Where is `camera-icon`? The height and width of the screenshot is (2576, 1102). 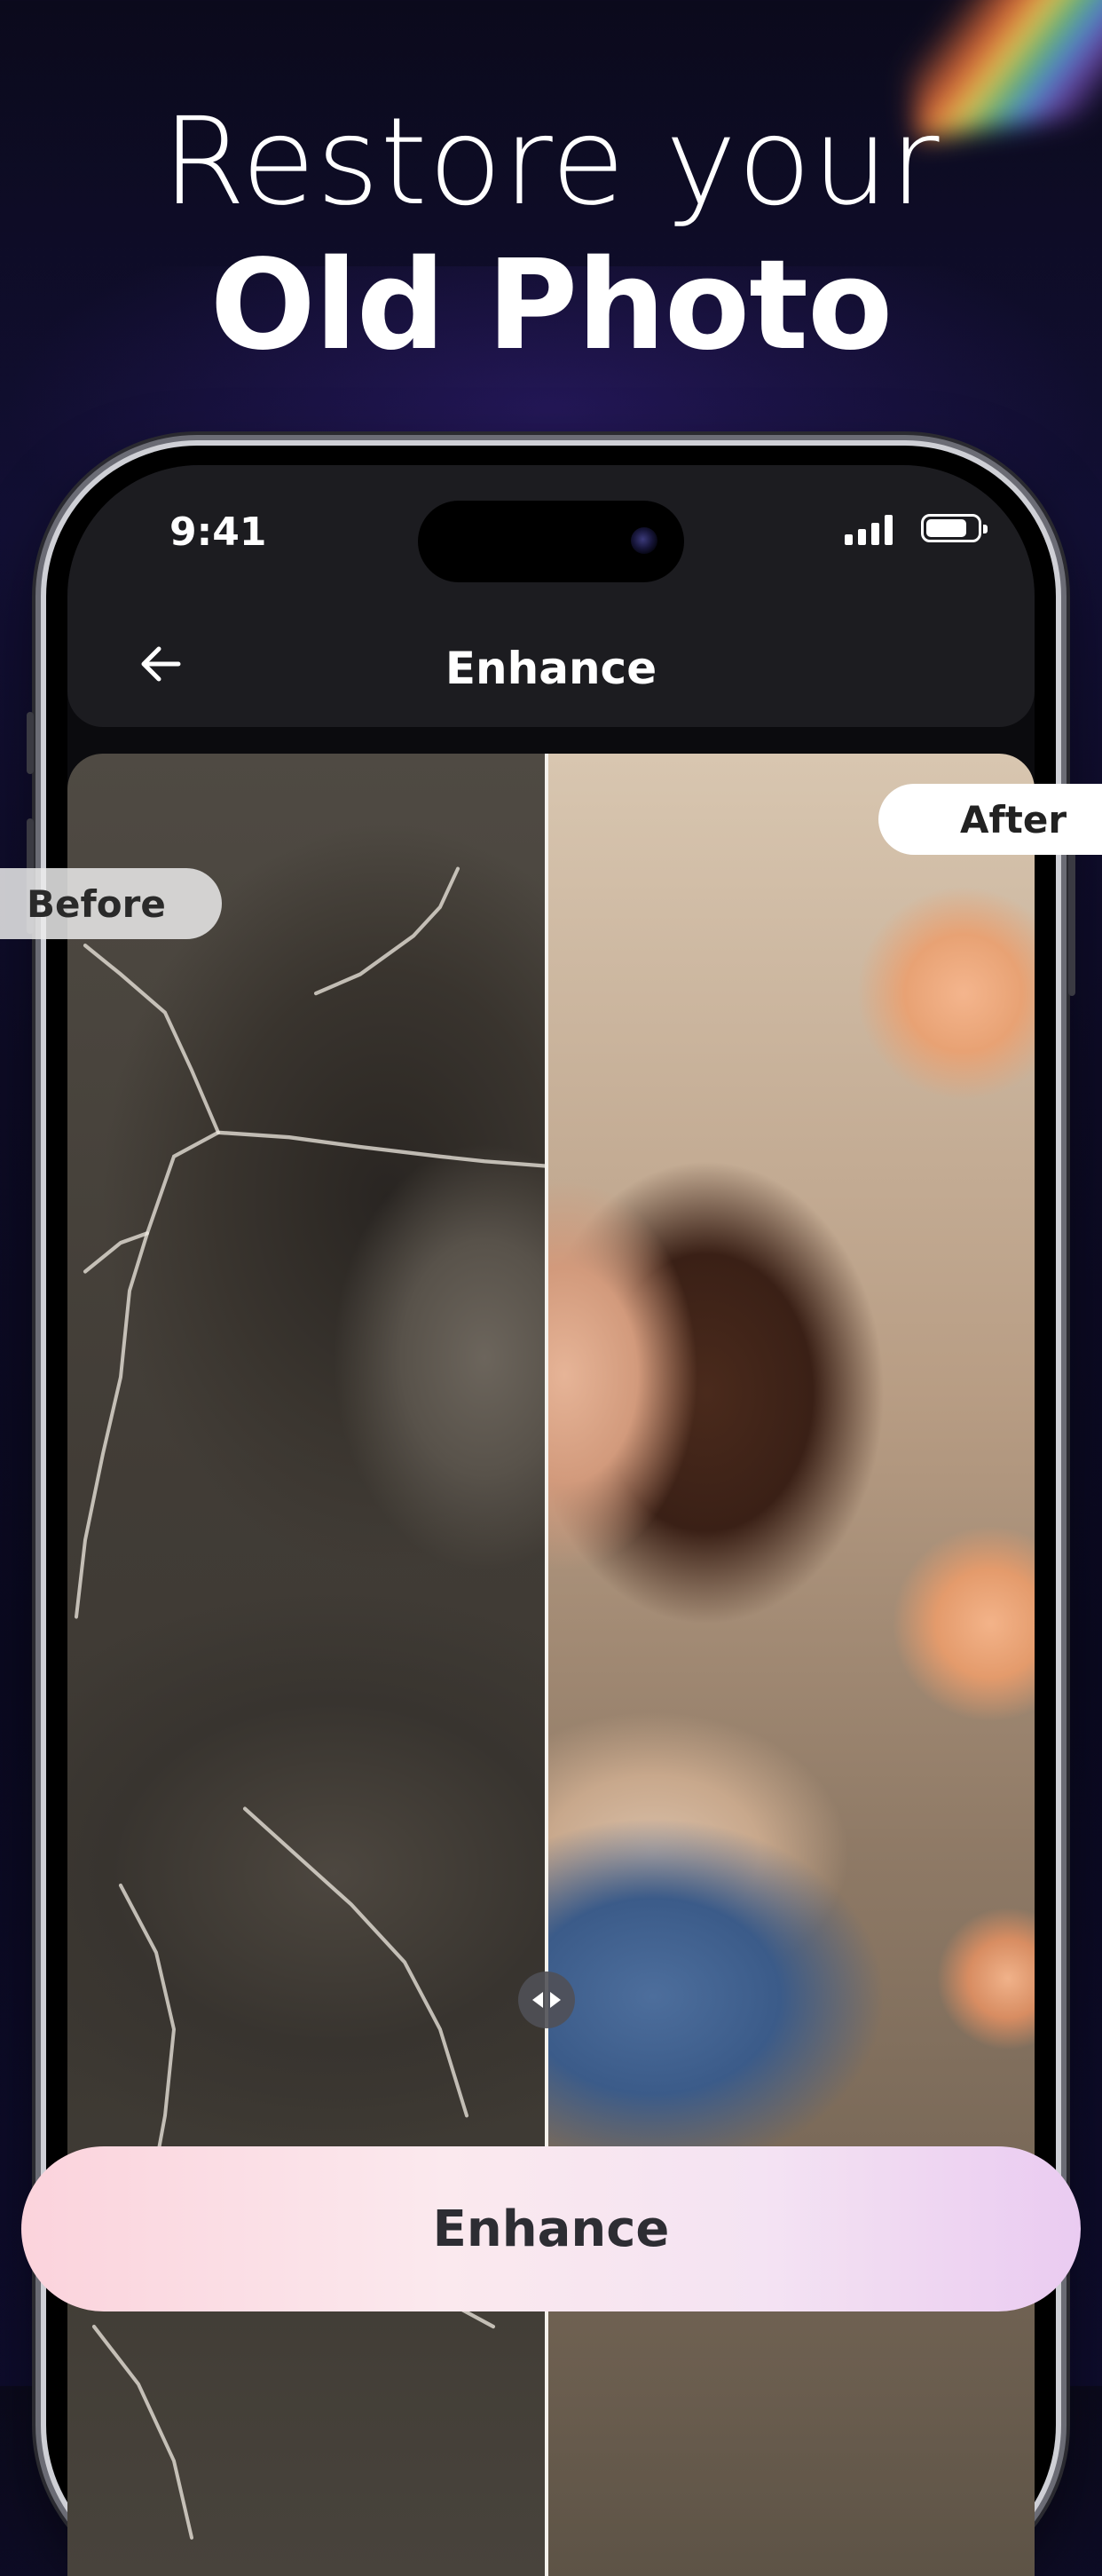
camera-icon is located at coordinates (644, 540).